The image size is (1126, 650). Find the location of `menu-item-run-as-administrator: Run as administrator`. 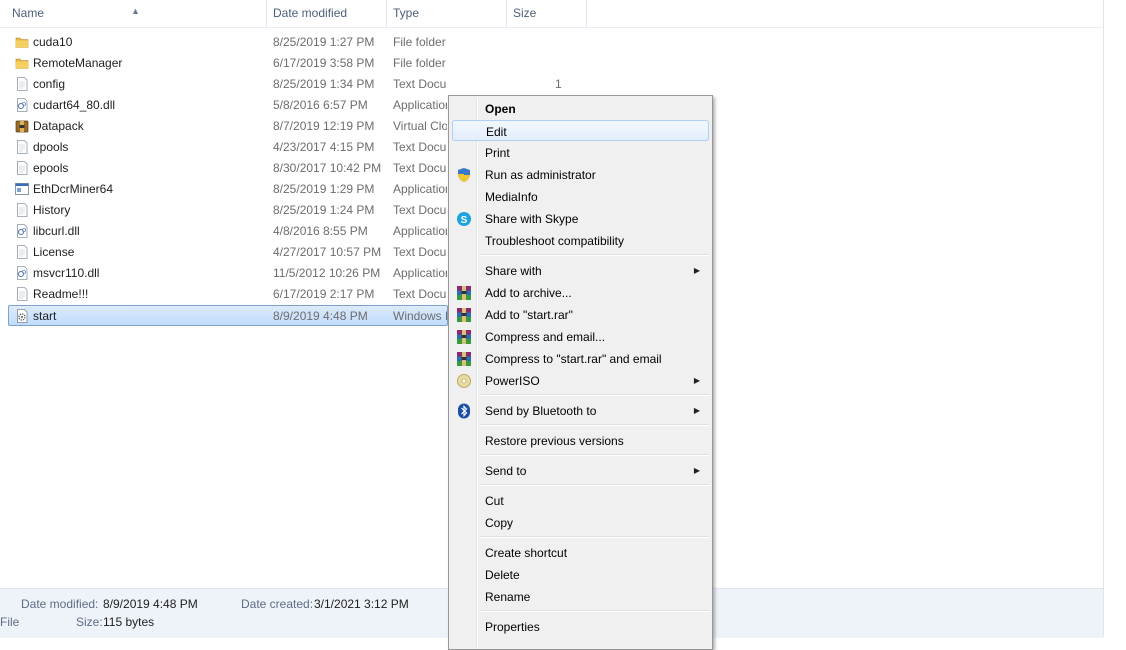

menu-item-run-as-administrator: Run as administrator is located at coordinates (580, 175).